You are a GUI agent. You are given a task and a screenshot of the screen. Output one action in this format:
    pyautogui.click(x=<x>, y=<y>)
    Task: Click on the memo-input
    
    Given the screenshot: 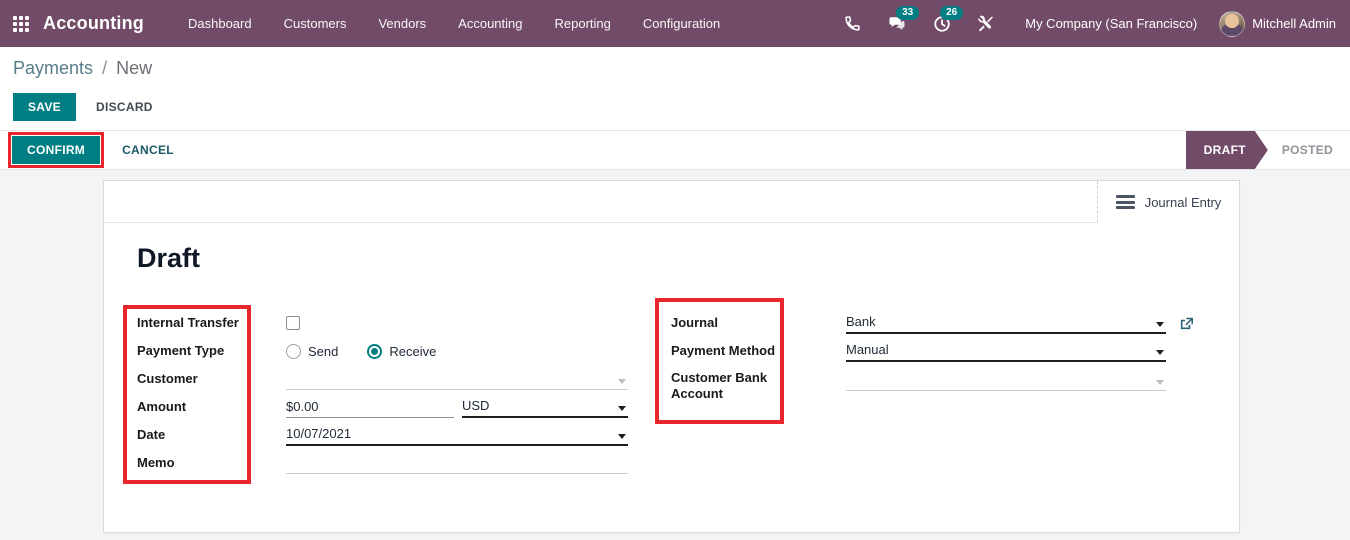 What is the action you would take?
    pyautogui.click(x=457, y=463)
    